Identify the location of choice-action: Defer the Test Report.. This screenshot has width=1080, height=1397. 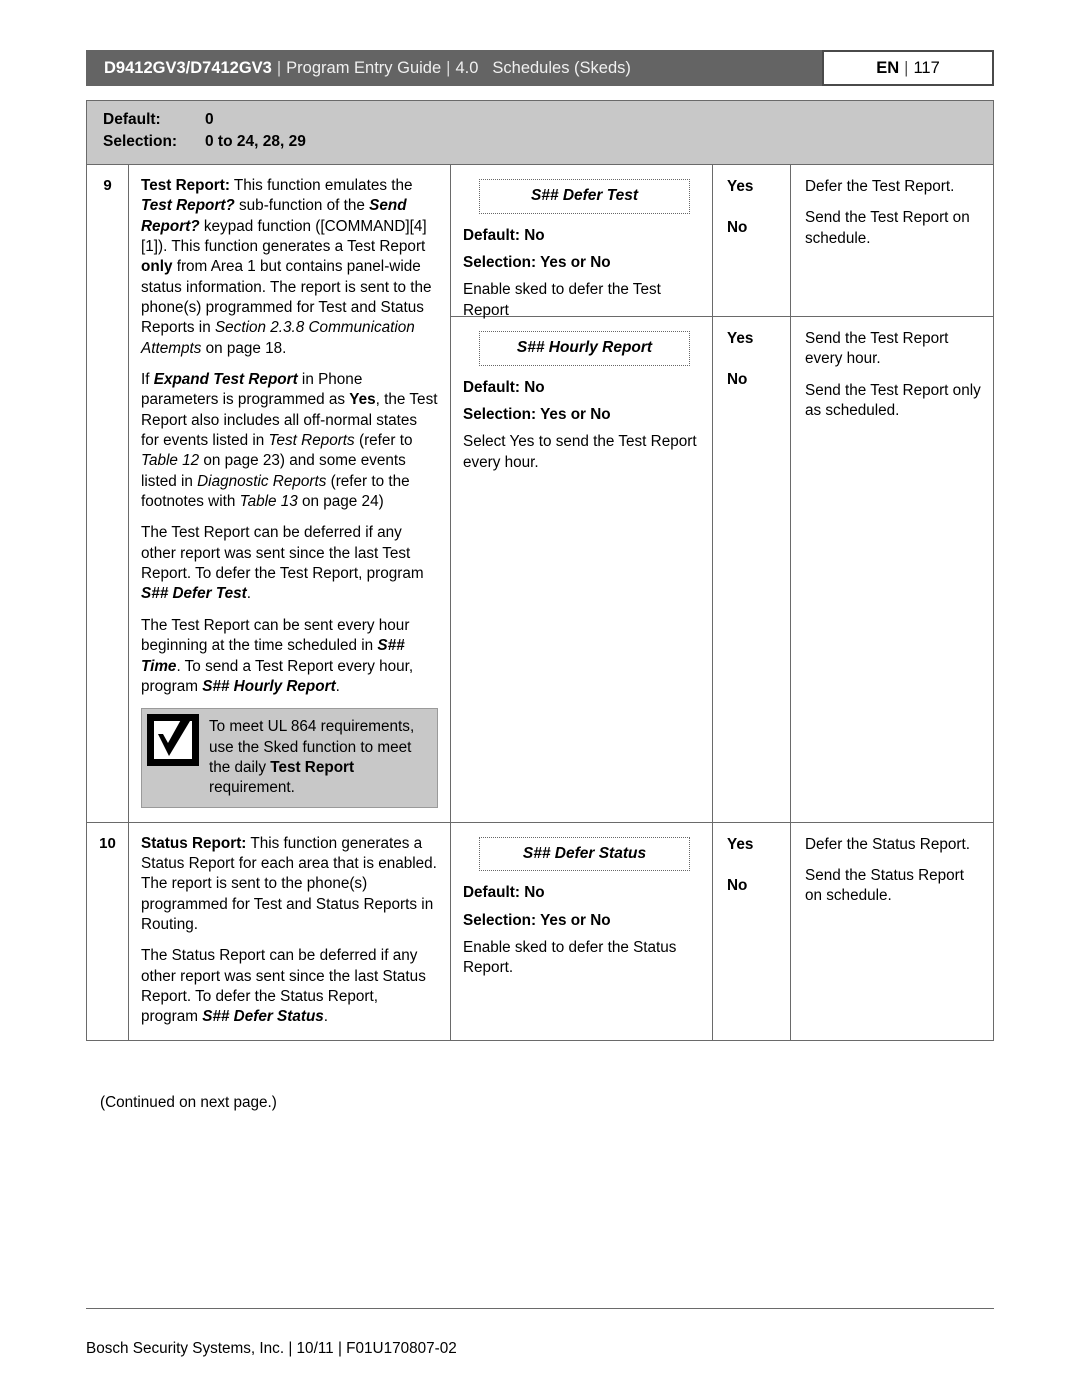
(880, 186).